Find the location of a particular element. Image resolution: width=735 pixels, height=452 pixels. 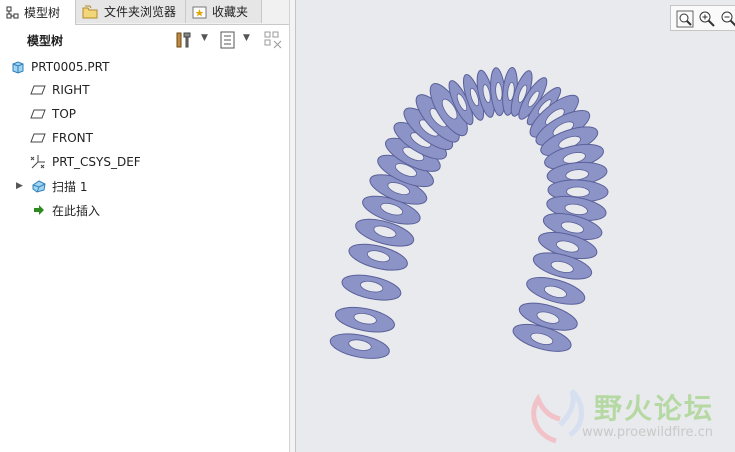

tree-item-csys: PRT_CSYS_DEF is located at coordinates (144, 162).